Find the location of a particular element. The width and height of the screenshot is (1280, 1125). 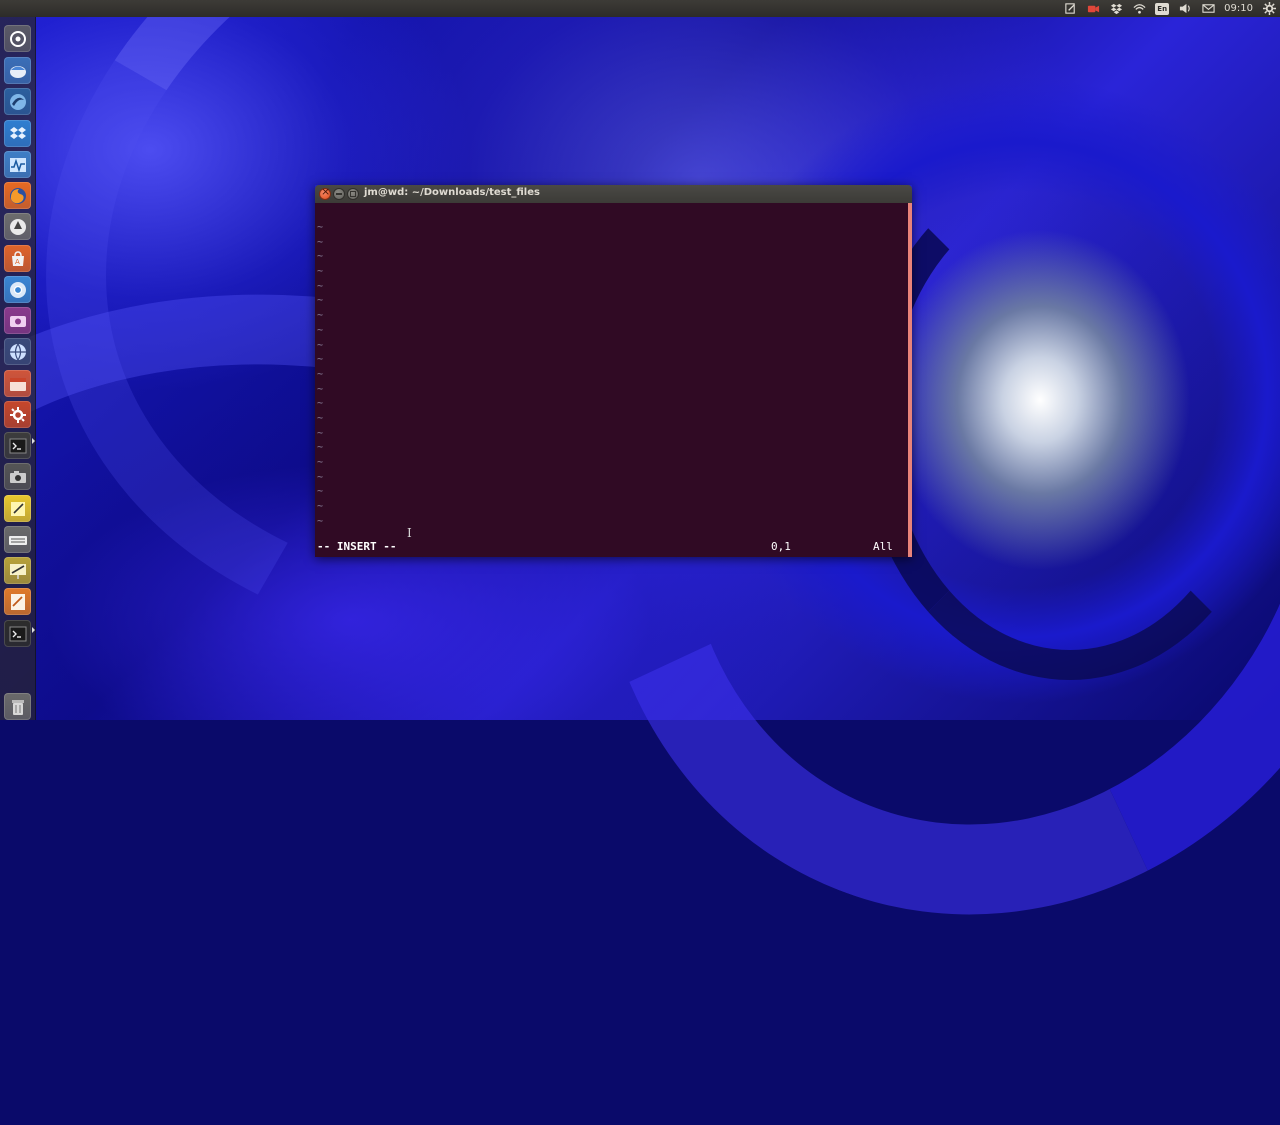

launcher-item-presentation is located at coordinates (17, 570).